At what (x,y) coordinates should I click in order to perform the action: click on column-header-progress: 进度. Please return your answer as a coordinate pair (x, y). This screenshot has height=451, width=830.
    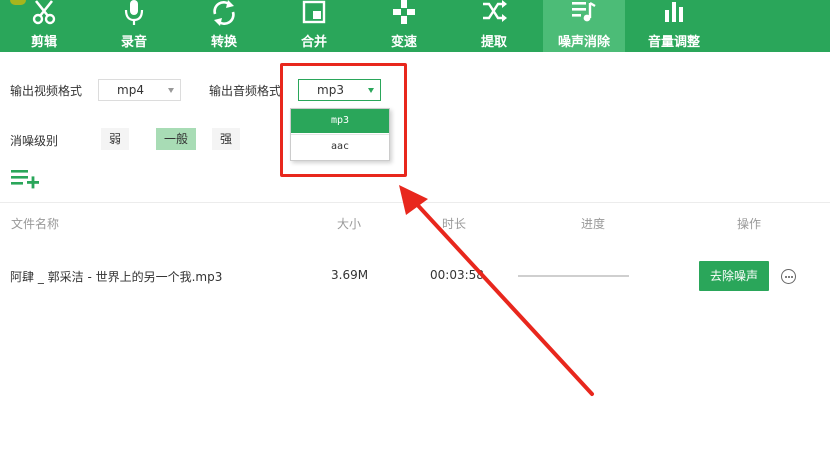
    Looking at the image, I should click on (593, 224).